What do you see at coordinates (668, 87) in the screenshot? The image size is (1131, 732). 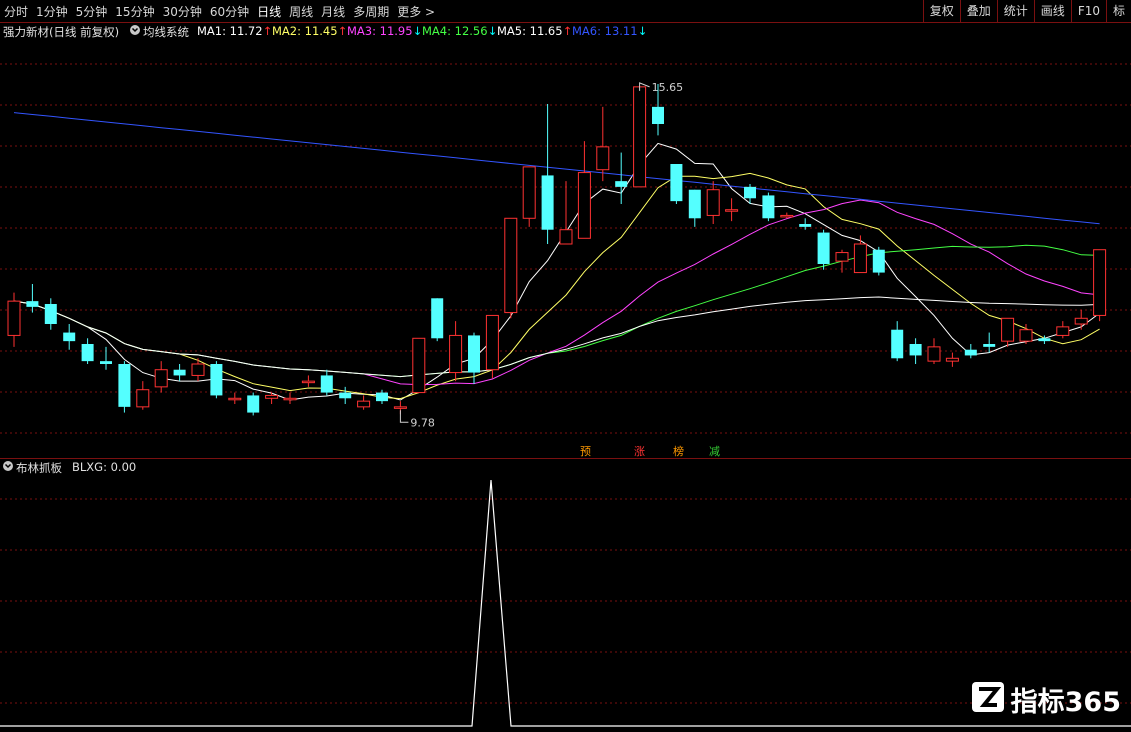 I see `high-price-label: 15.65` at bounding box center [668, 87].